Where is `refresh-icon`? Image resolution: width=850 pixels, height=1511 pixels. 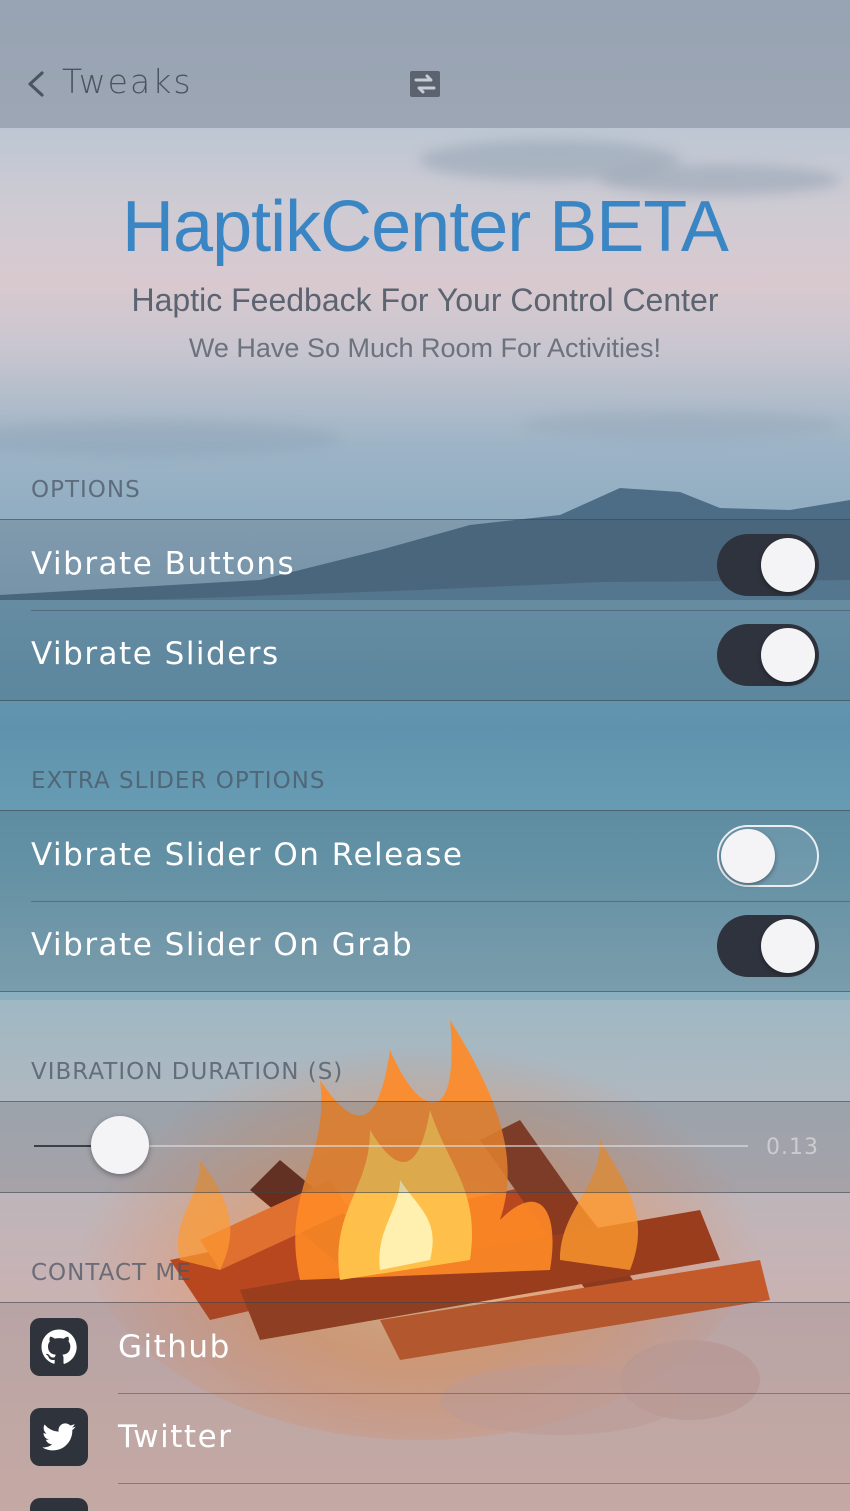
refresh-icon is located at coordinates (425, 84).